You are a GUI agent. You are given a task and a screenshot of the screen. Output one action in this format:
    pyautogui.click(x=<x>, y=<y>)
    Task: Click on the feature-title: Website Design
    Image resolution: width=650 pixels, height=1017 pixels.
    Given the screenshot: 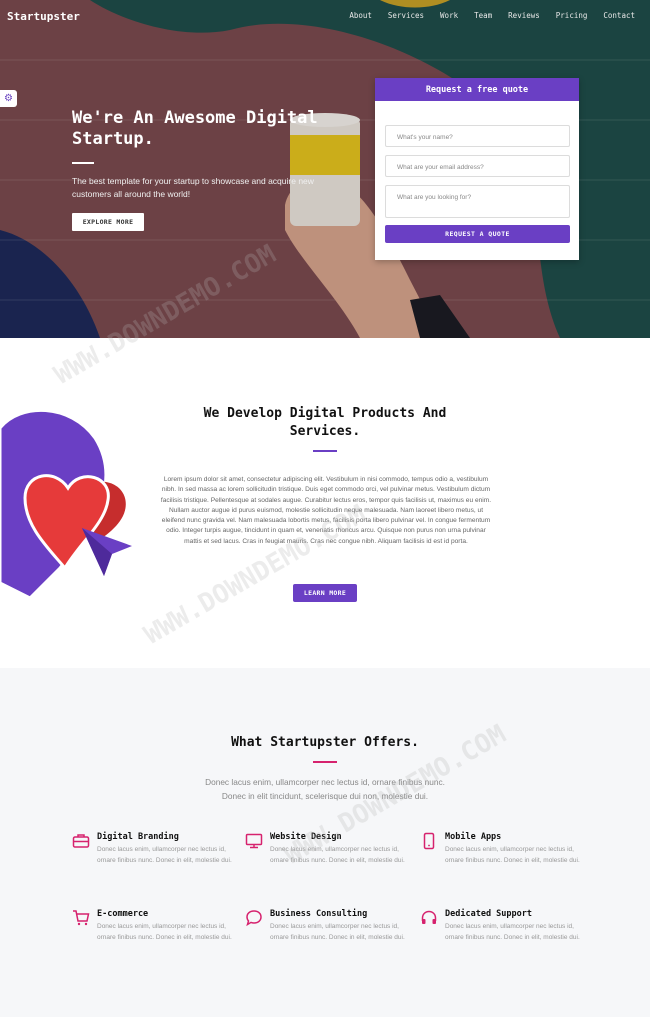 What is the action you would take?
    pyautogui.click(x=306, y=837)
    